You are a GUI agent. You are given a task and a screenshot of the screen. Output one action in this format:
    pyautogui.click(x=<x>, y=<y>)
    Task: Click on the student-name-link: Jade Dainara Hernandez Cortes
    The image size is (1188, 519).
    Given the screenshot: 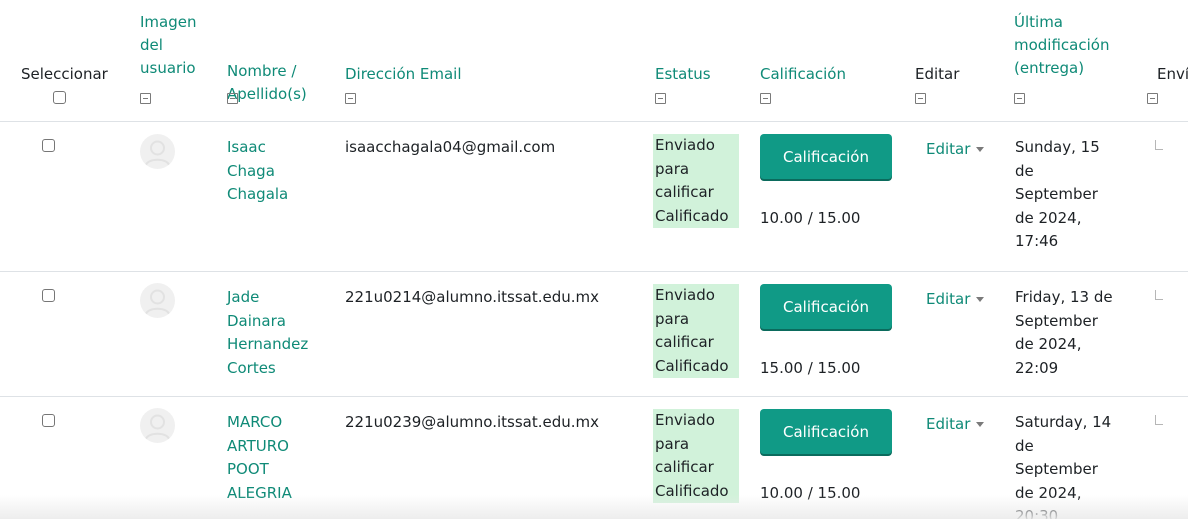 What is the action you would take?
    pyautogui.click(x=267, y=333)
    